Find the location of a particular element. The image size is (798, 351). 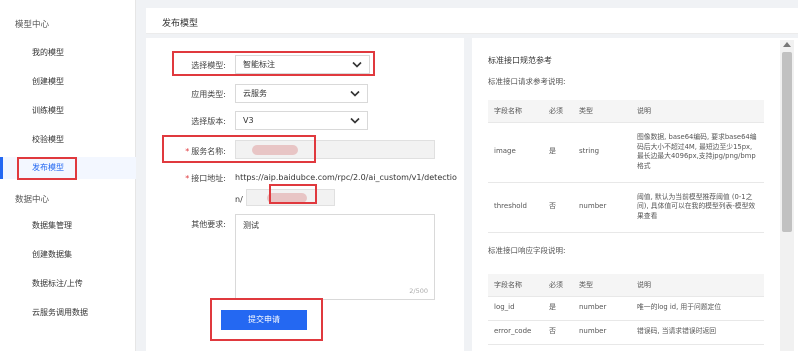

sidebar-item-validate-model: 校验模型 is located at coordinates (68, 140).